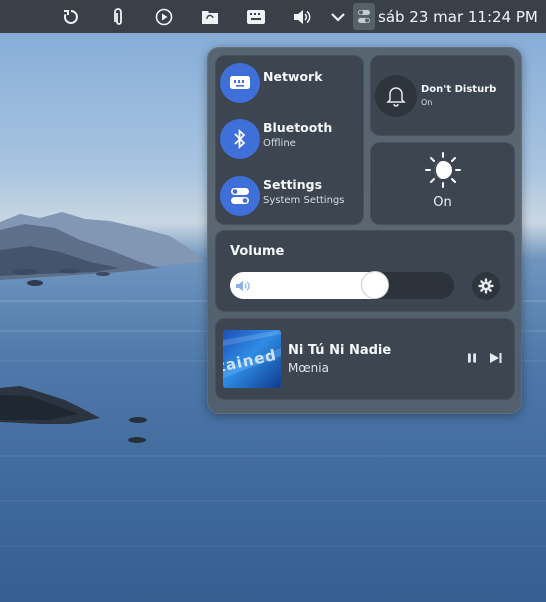 This screenshot has height=602, width=546. Describe the element at coordinates (240, 83) in the screenshot. I see `network-icon` at that location.